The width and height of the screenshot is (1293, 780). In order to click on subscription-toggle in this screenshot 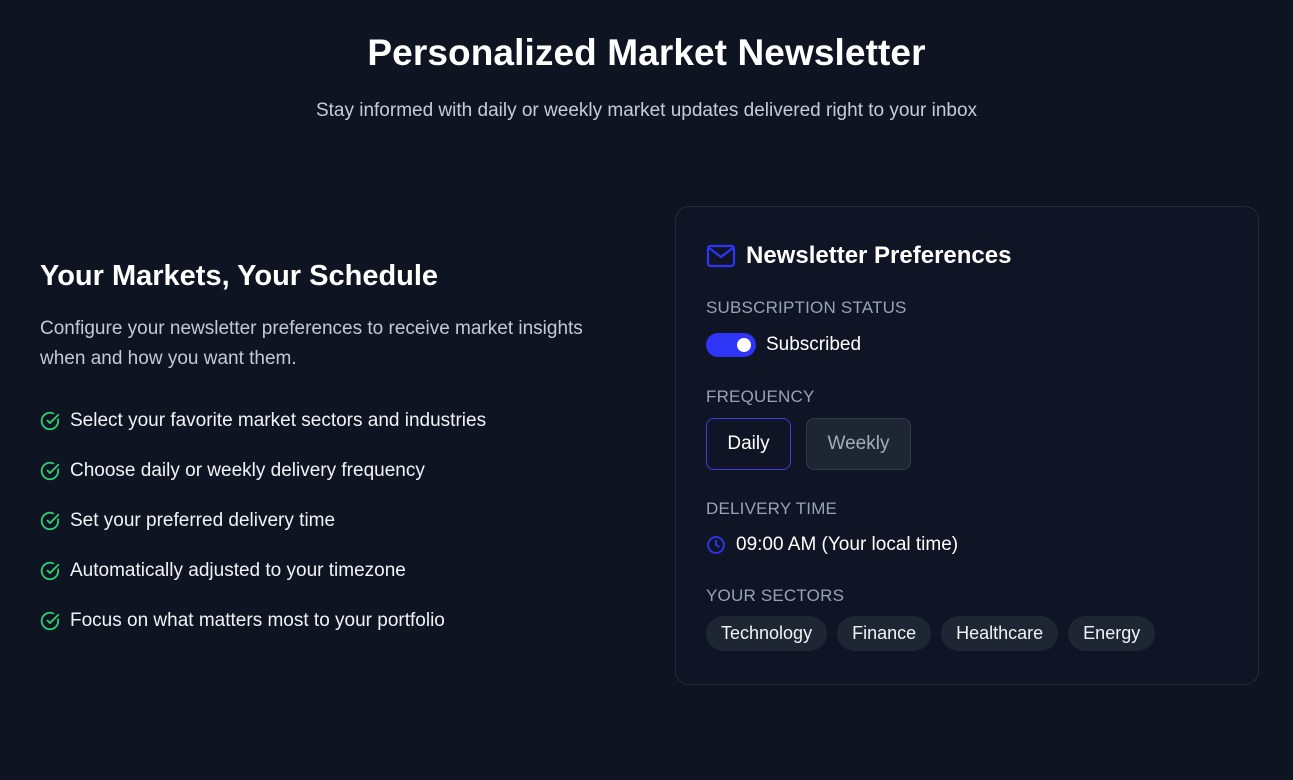, I will do `click(731, 345)`.